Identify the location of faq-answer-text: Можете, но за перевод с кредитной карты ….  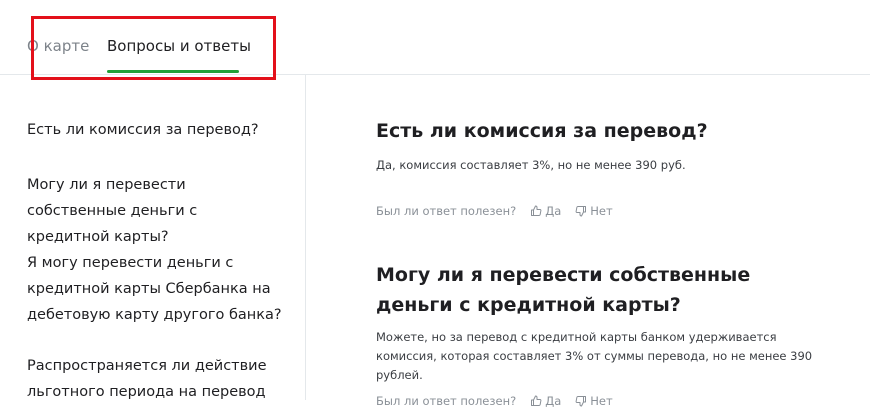
(594, 356).